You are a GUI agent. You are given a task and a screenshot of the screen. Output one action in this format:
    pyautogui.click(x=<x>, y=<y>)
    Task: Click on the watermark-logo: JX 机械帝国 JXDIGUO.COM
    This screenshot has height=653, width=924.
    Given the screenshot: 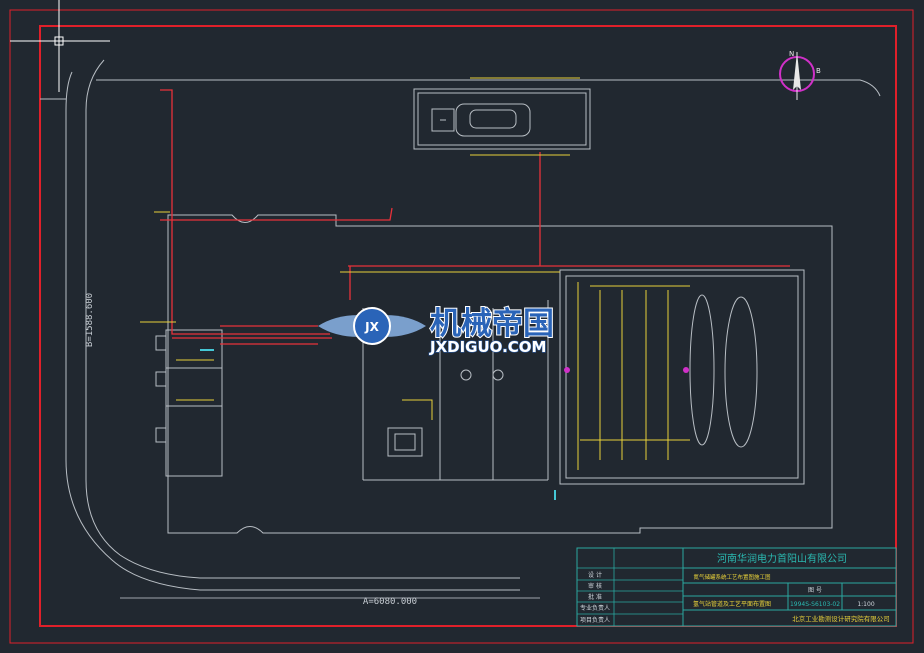 What is the action you would take?
    pyautogui.click(x=436, y=331)
    